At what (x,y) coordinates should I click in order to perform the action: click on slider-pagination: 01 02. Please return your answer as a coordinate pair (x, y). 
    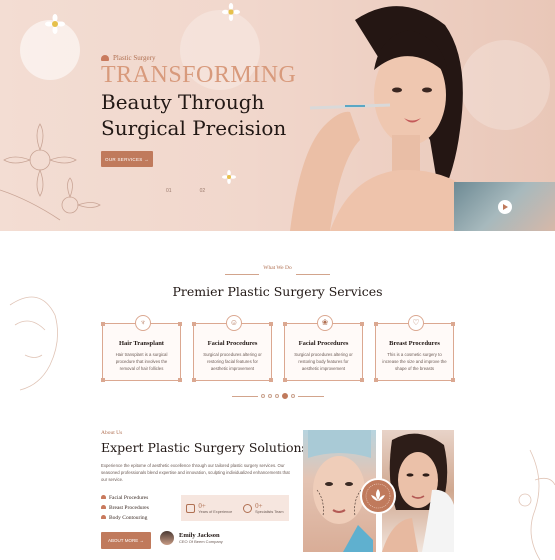
    Looking at the image, I should click on (185, 191).